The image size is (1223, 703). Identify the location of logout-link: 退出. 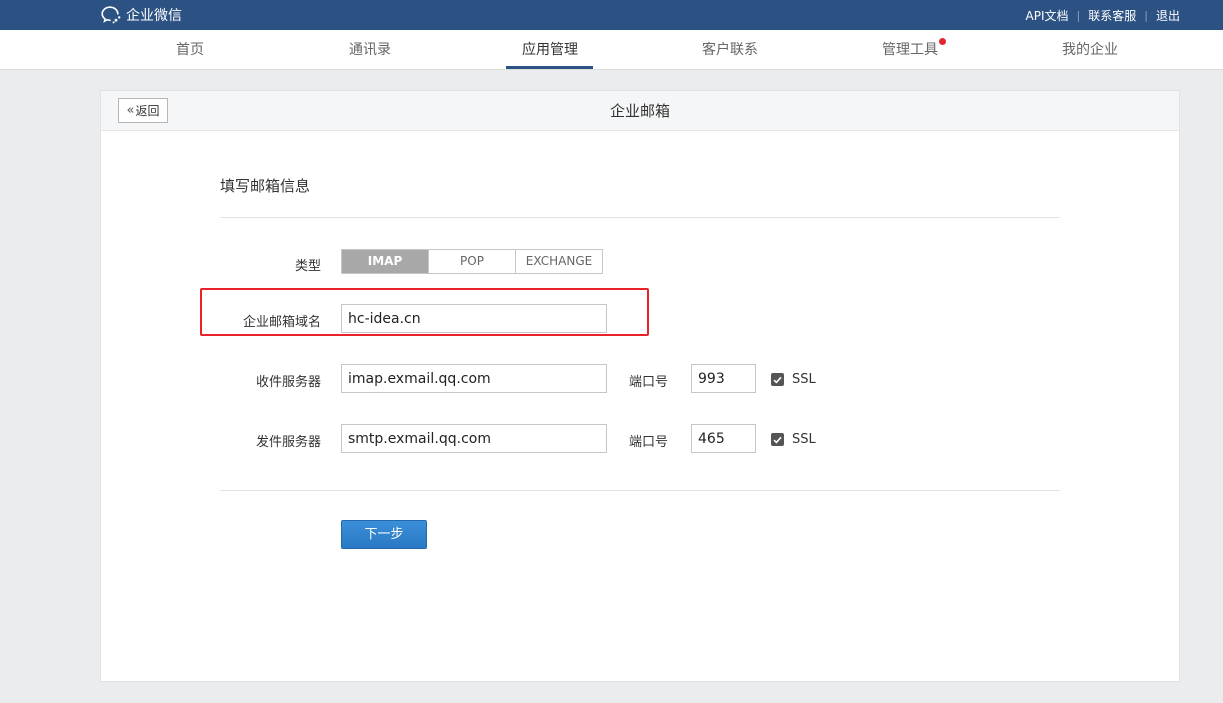
(1168, 15).